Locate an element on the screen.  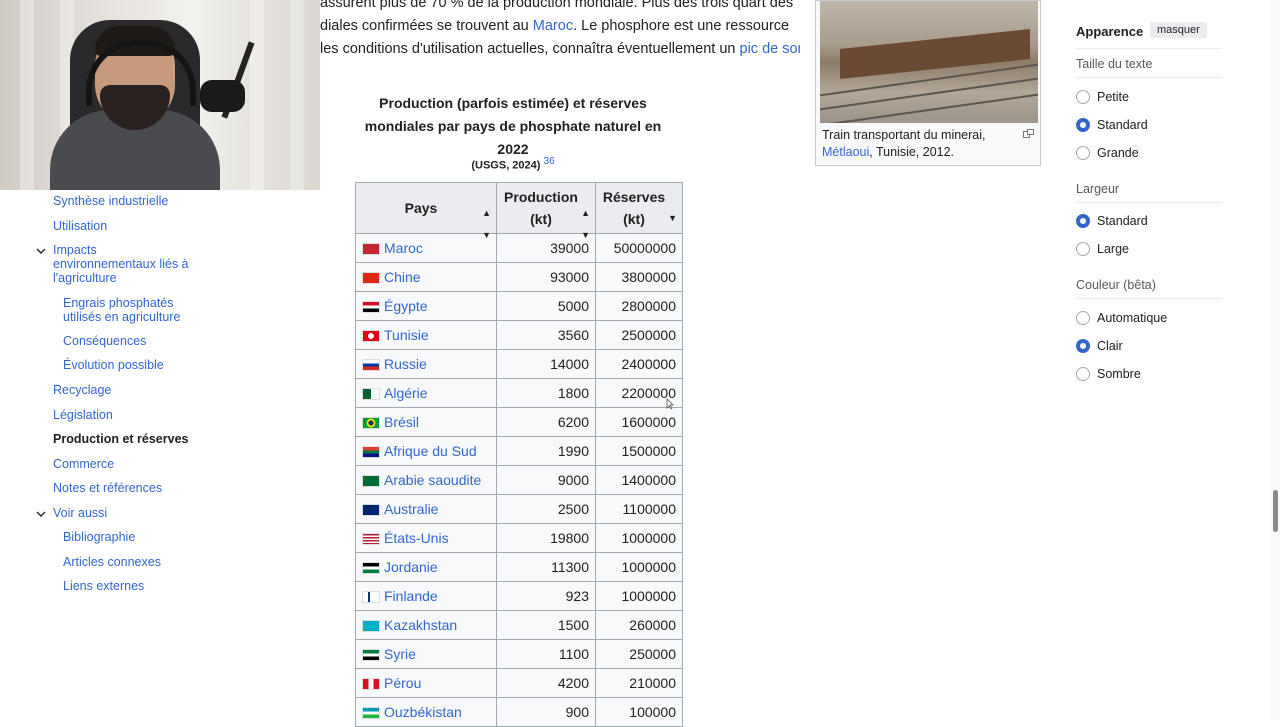
color-label: Couleur (bêta) is located at coordinates (1116, 285).